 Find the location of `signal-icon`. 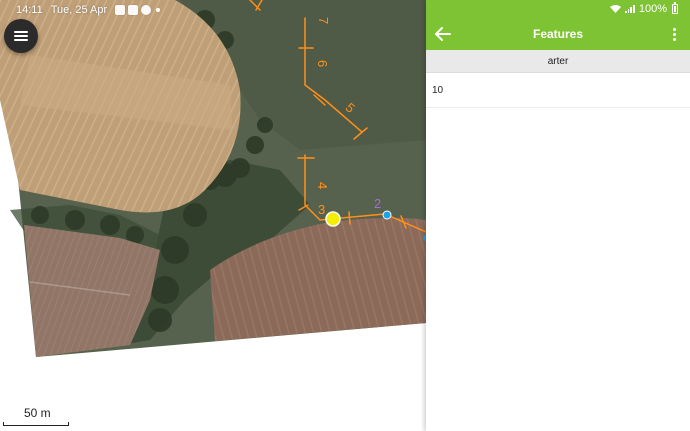

signal-icon is located at coordinates (629, 9).